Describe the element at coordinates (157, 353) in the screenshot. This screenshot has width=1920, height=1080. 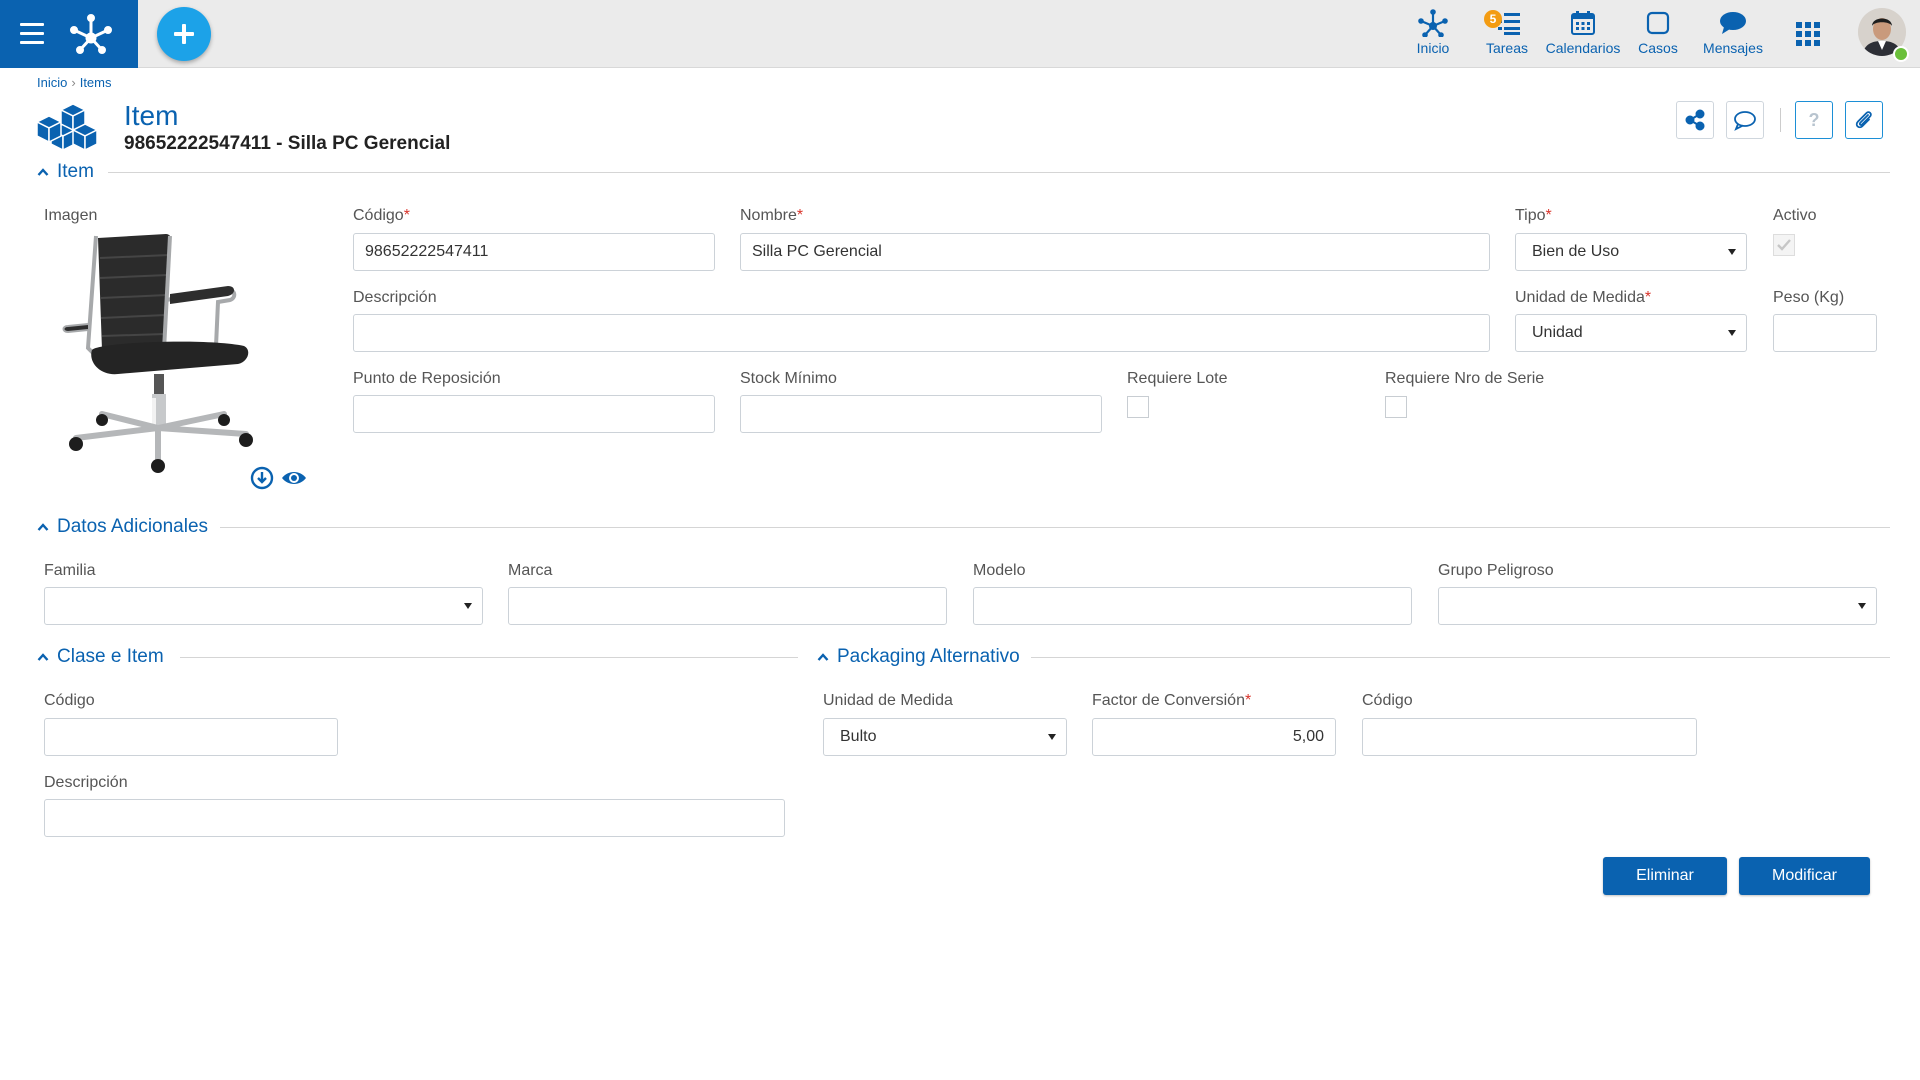
I see `item-image` at that location.